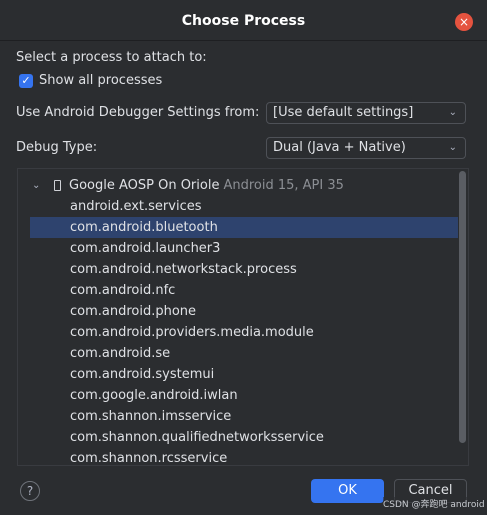 The height and width of the screenshot is (515, 487). What do you see at coordinates (244, 437) in the screenshot?
I see `process-item: com.shannon.qualifiednetworksservice` at bounding box center [244, 437].